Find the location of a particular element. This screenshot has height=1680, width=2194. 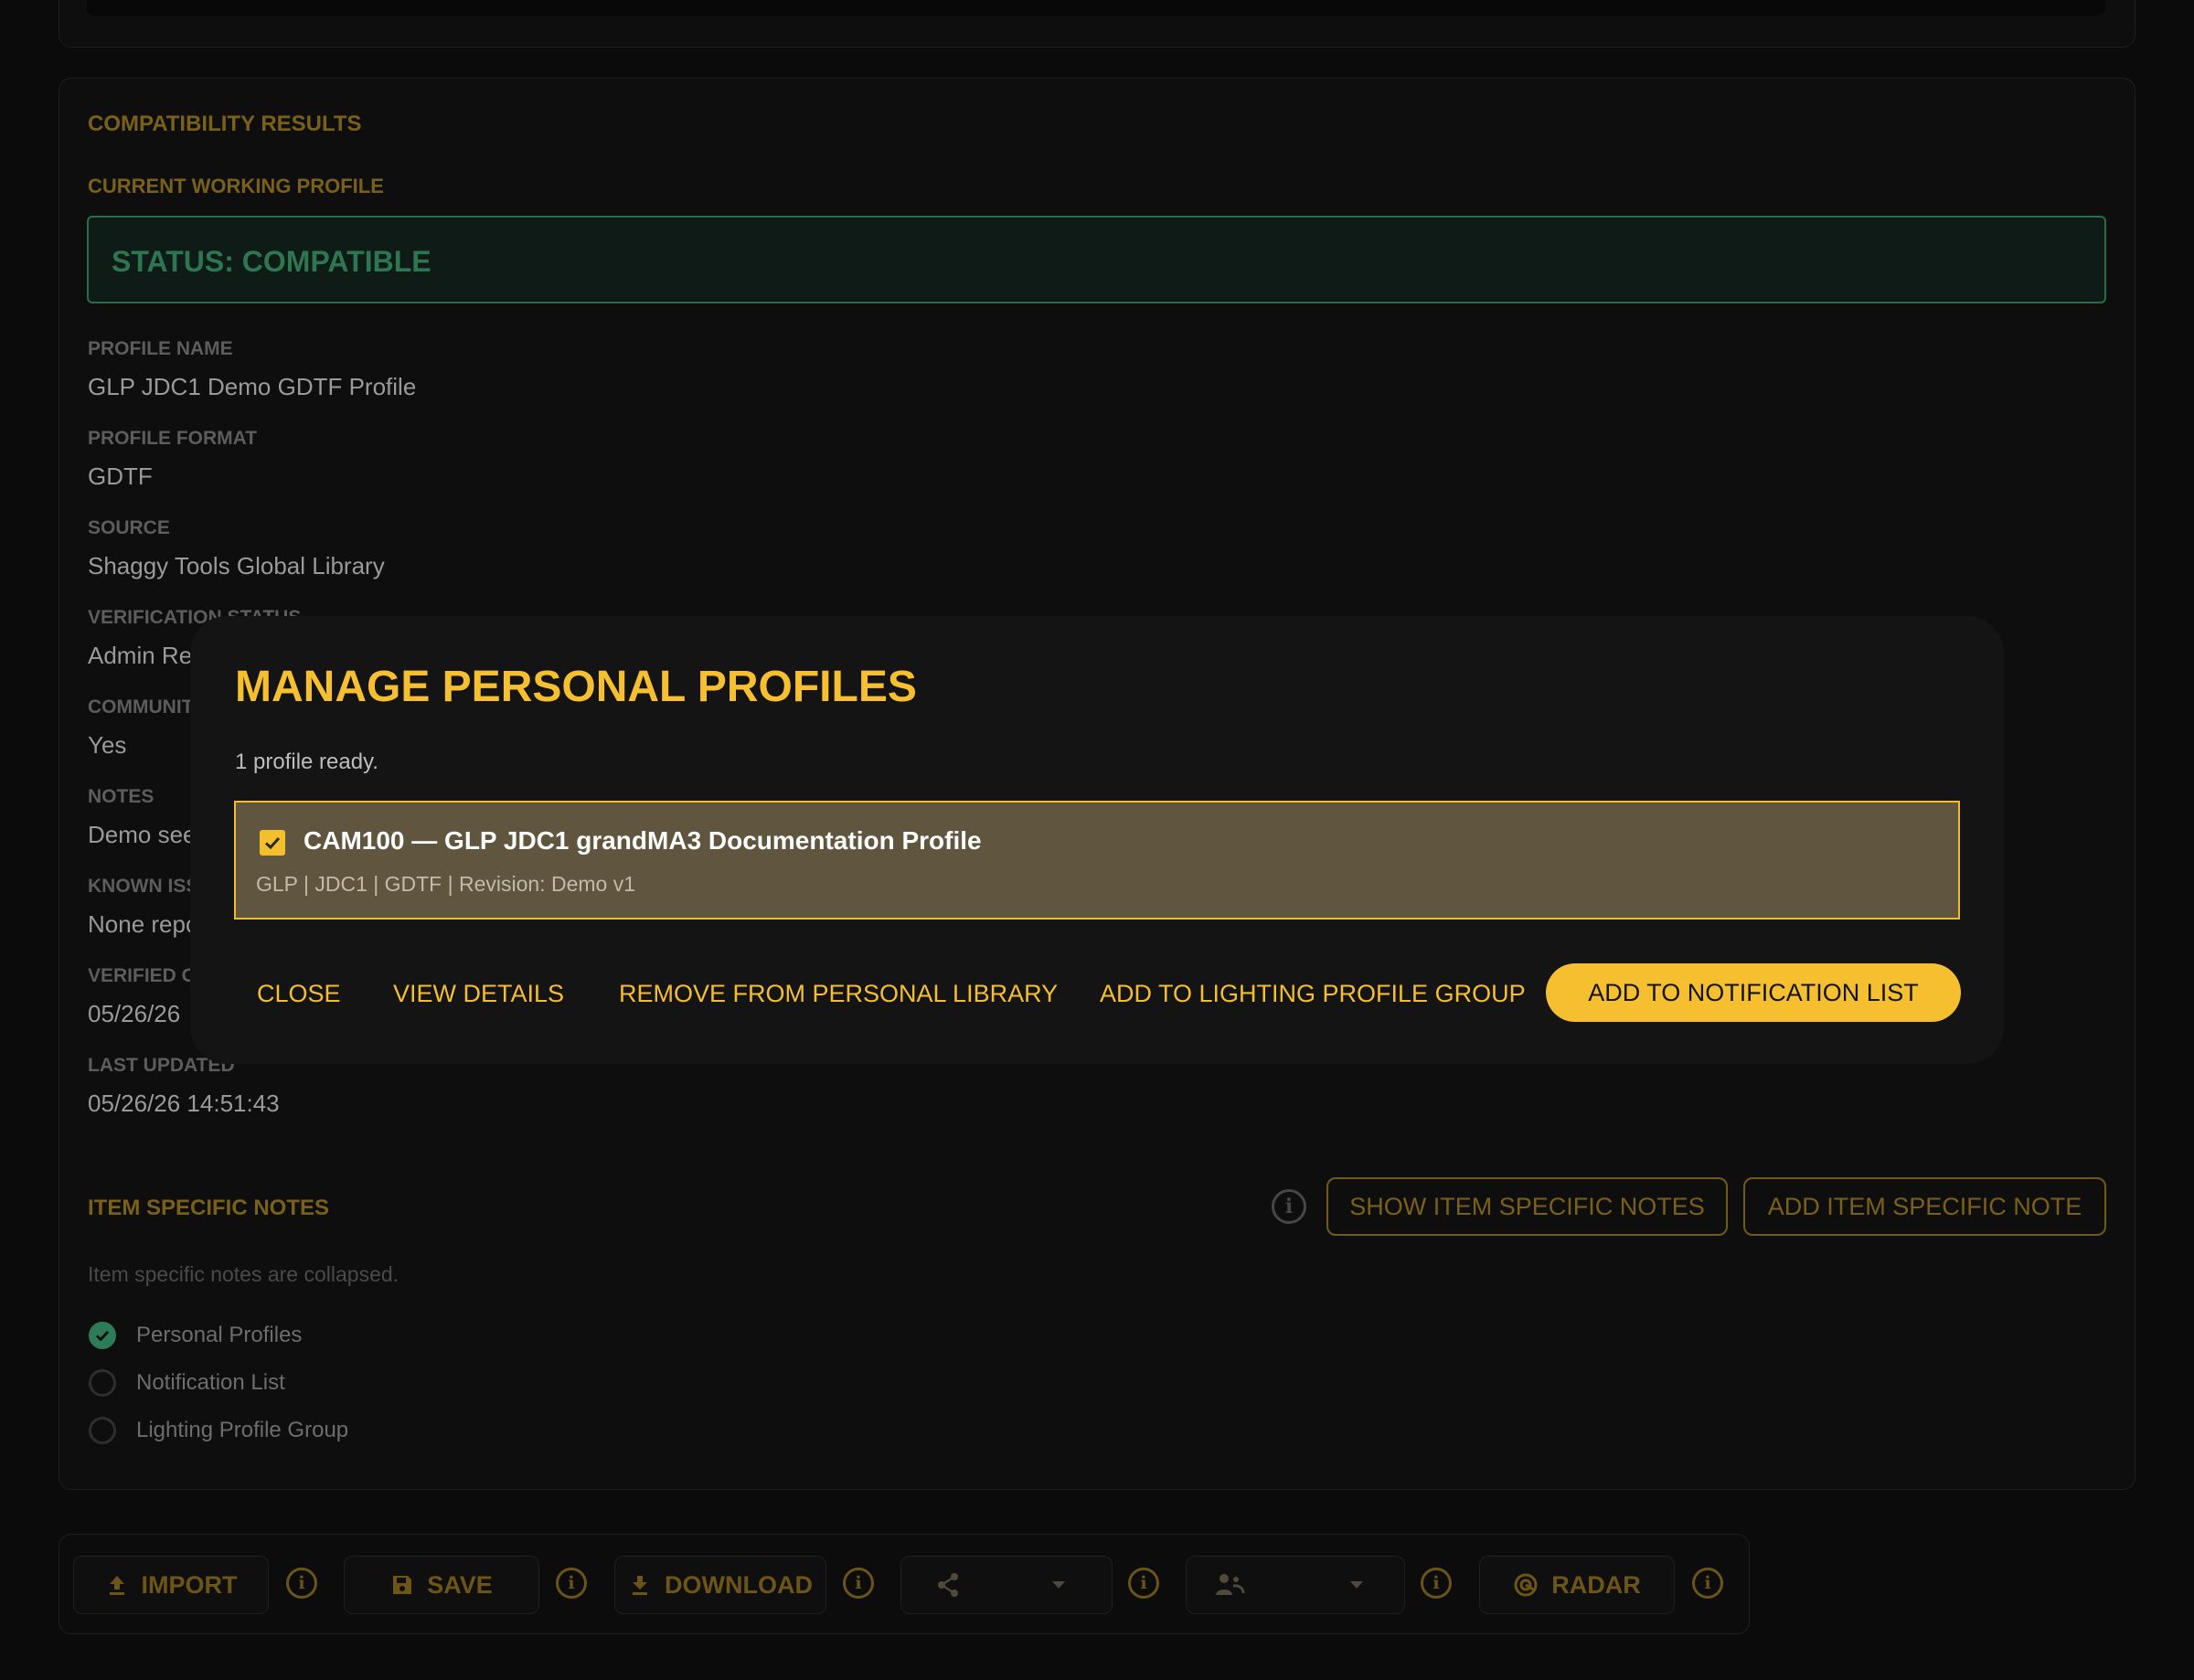

option-personal-profiles: Personal Profiles is located at coordinates (195, 1335).